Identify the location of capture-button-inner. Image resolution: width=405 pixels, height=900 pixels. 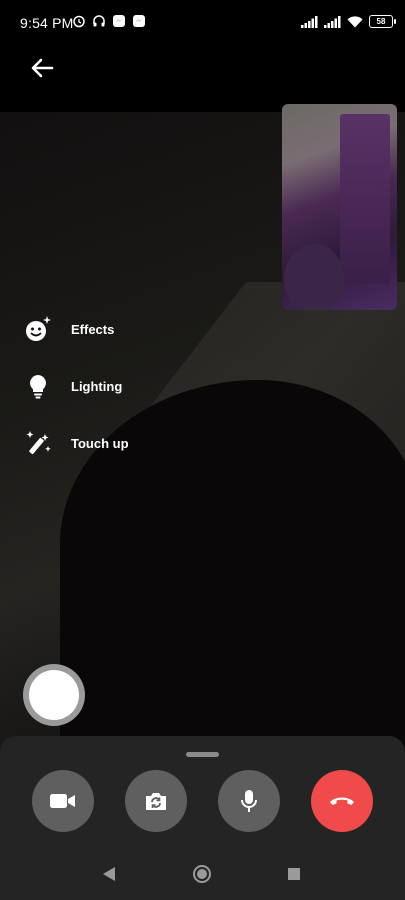
(54, 695).